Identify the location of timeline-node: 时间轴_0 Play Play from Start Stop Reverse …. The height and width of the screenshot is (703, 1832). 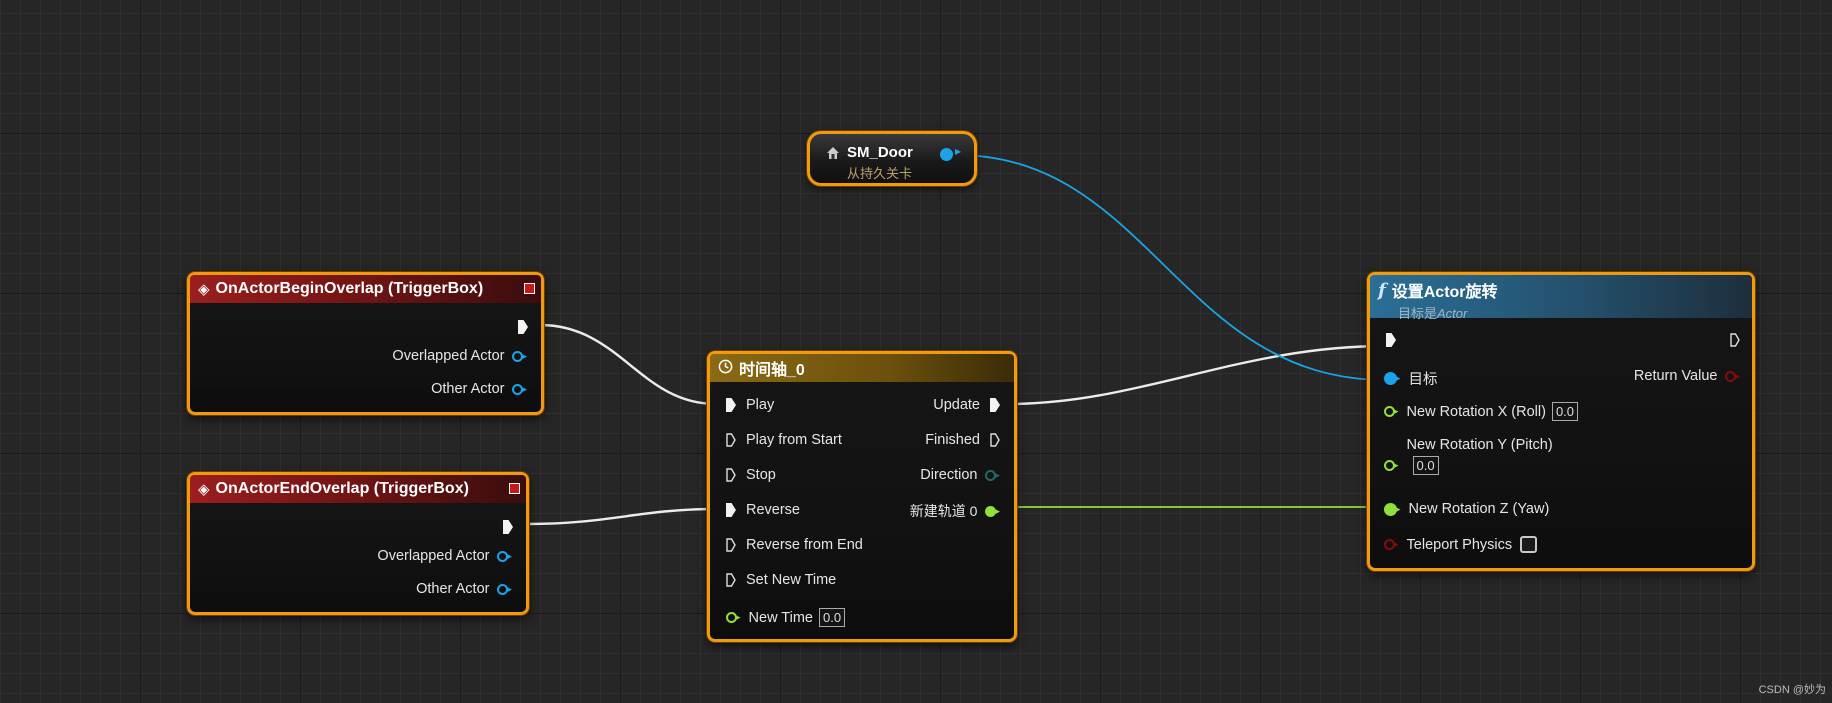
(862, 496).